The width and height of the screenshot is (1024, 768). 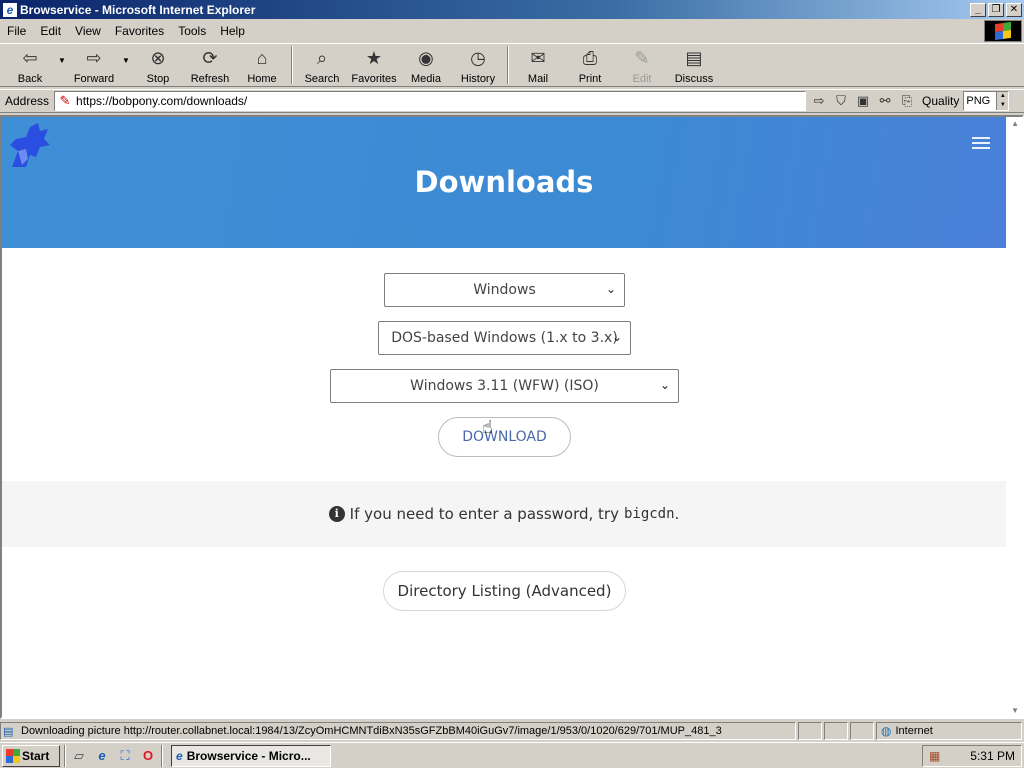 What do you see at coordinates (139, 31) in the screenshot?
I see `menu-favorites: Favorites` at bounding box center [139, 31].